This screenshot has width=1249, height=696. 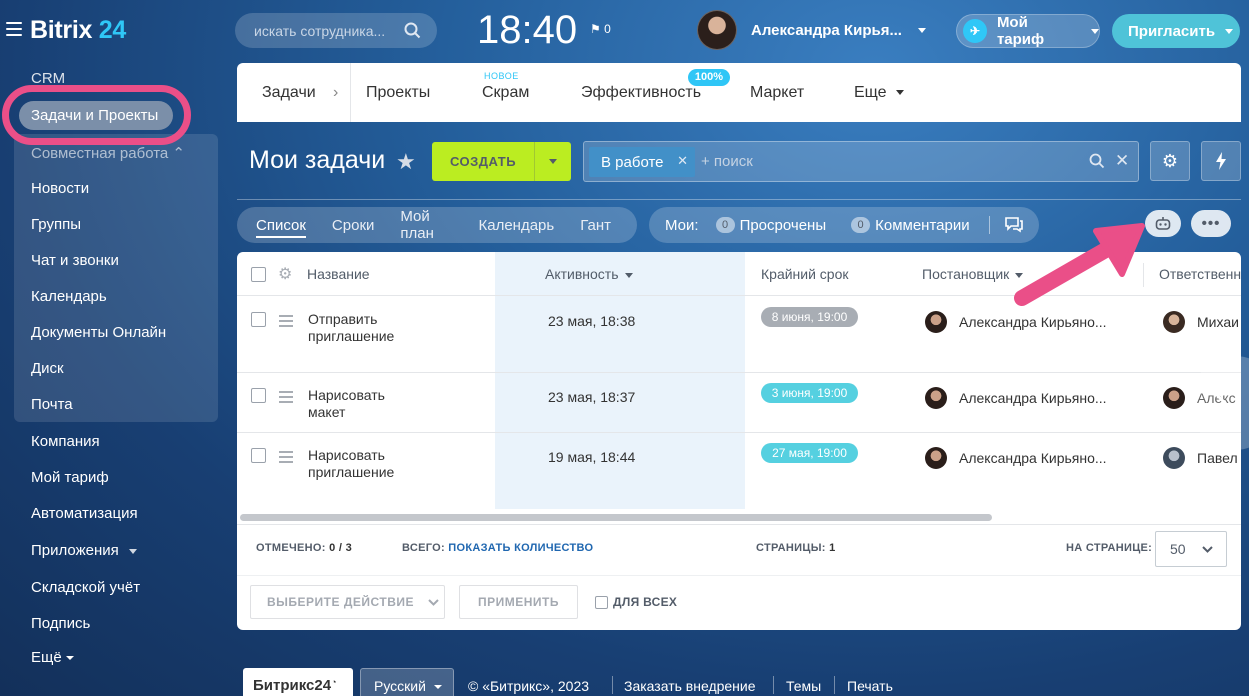 What do you see at coordinates (14, 29) in the screenshot?
I see `menu-icon` at bounding box center [14, 29].